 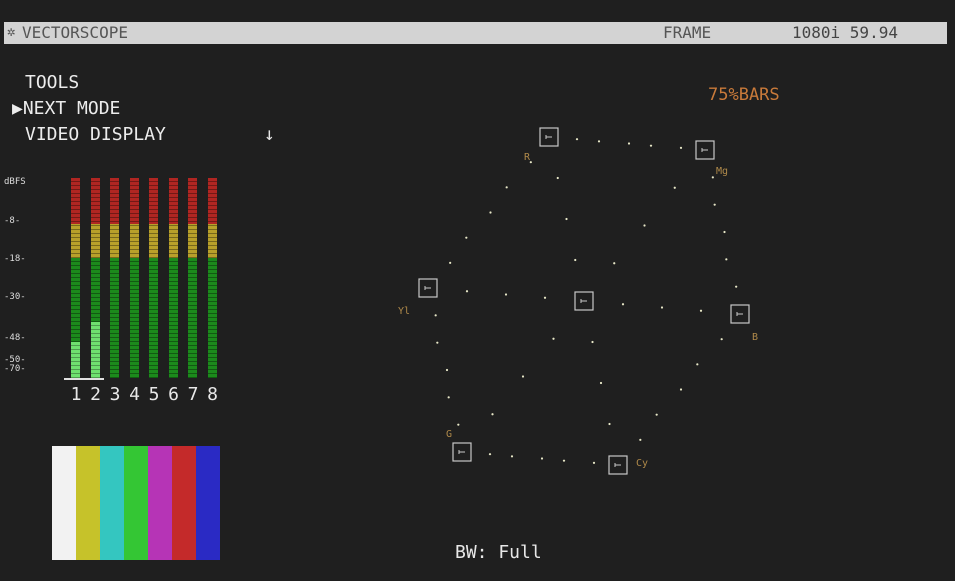 I want to click on target-label-g: G, so click(x=449, y=434).